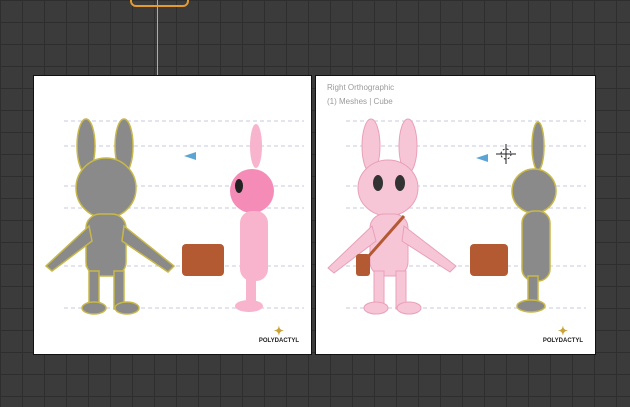 The height and width of the screenshot is (407, 630). What do you see at coordinates (252, 218) in the screenshot?
I see `pink-bunny-side` at bounding box center [252, 218].